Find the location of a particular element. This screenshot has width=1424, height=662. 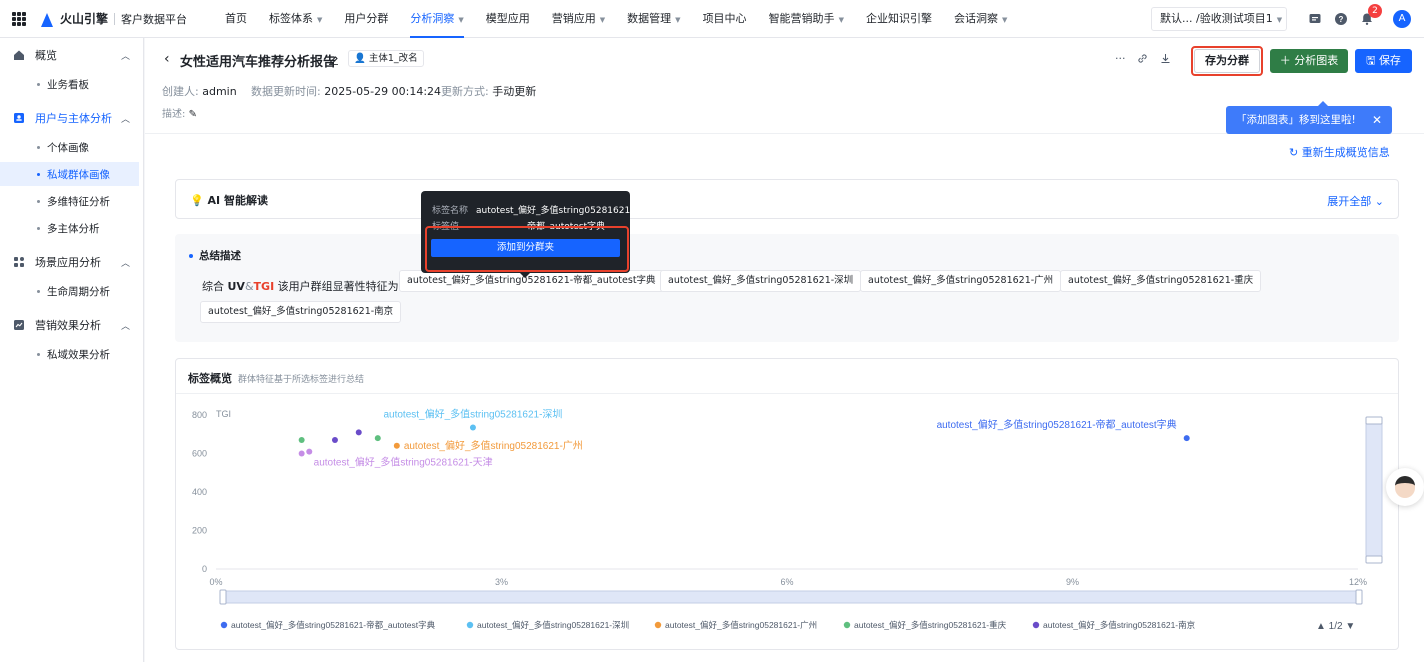

subject-tag: 👤 主体1_改名 is located at coordinates (386, 58).